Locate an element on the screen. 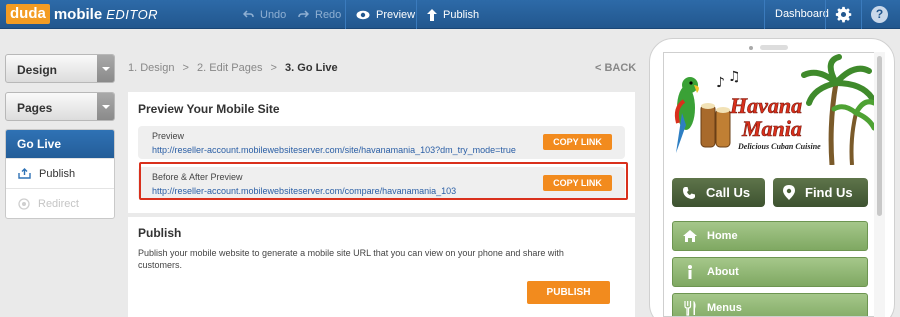  havana-mania-logo: ♪ ♫ Havana Mania Delicious Cuban Cuisine is located at coordinates (774, 109).